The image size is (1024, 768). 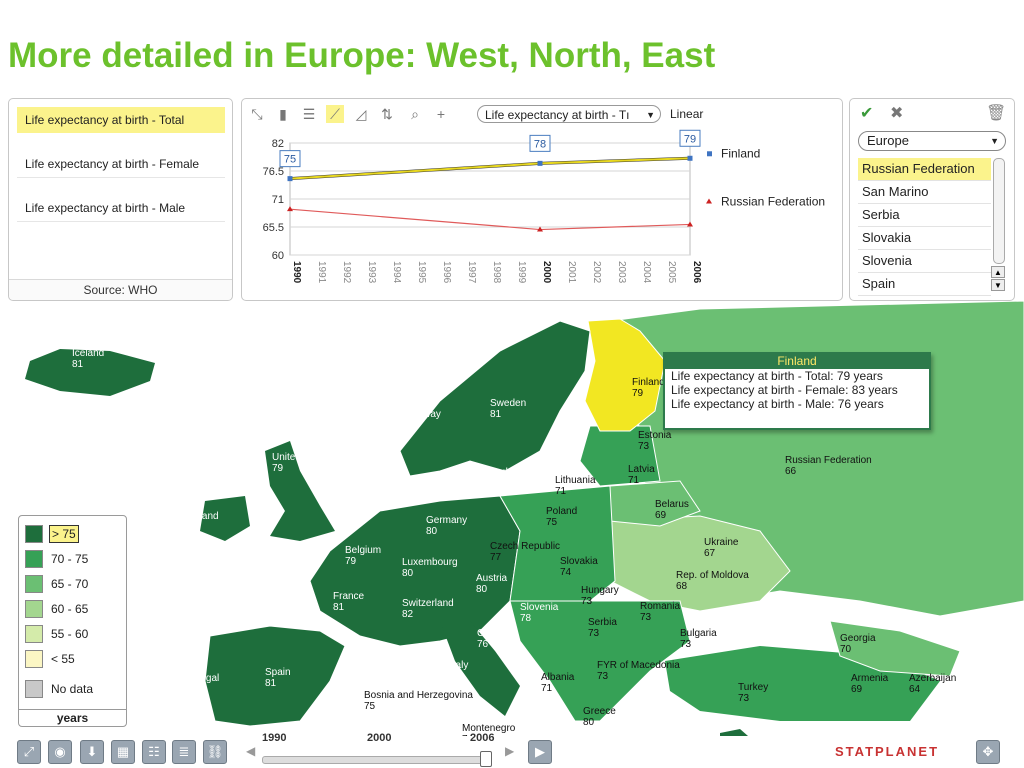 I want to click on map-country-label: Poland 75, so click(x=561, y=517).